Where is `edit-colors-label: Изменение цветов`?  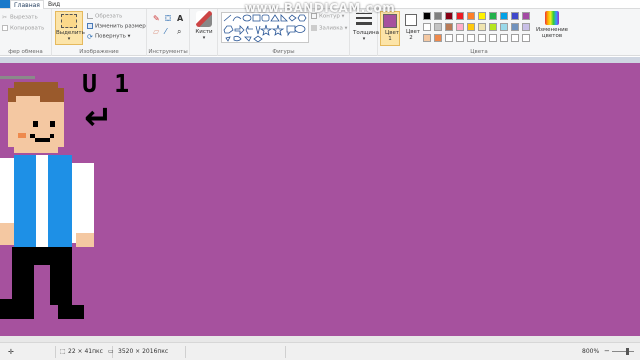 edit-colors-label: Изменение цветов is located at coordinates (552, 33).